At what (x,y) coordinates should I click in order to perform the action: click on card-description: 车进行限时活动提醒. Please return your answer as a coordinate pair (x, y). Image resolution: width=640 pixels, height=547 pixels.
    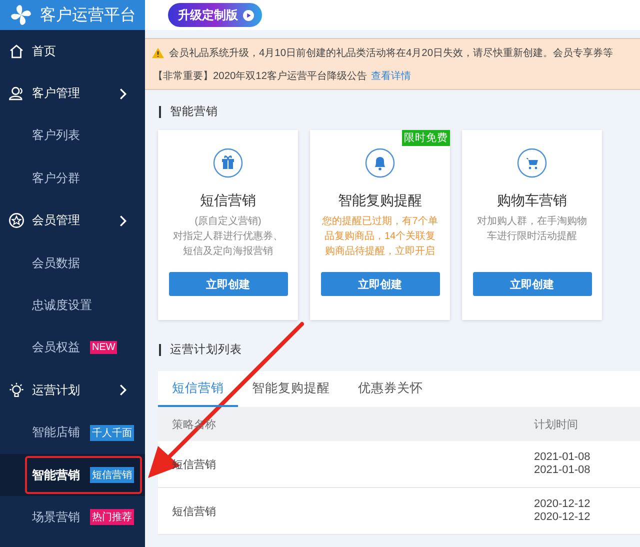
    Looking at the image, I should click on (532, 237).